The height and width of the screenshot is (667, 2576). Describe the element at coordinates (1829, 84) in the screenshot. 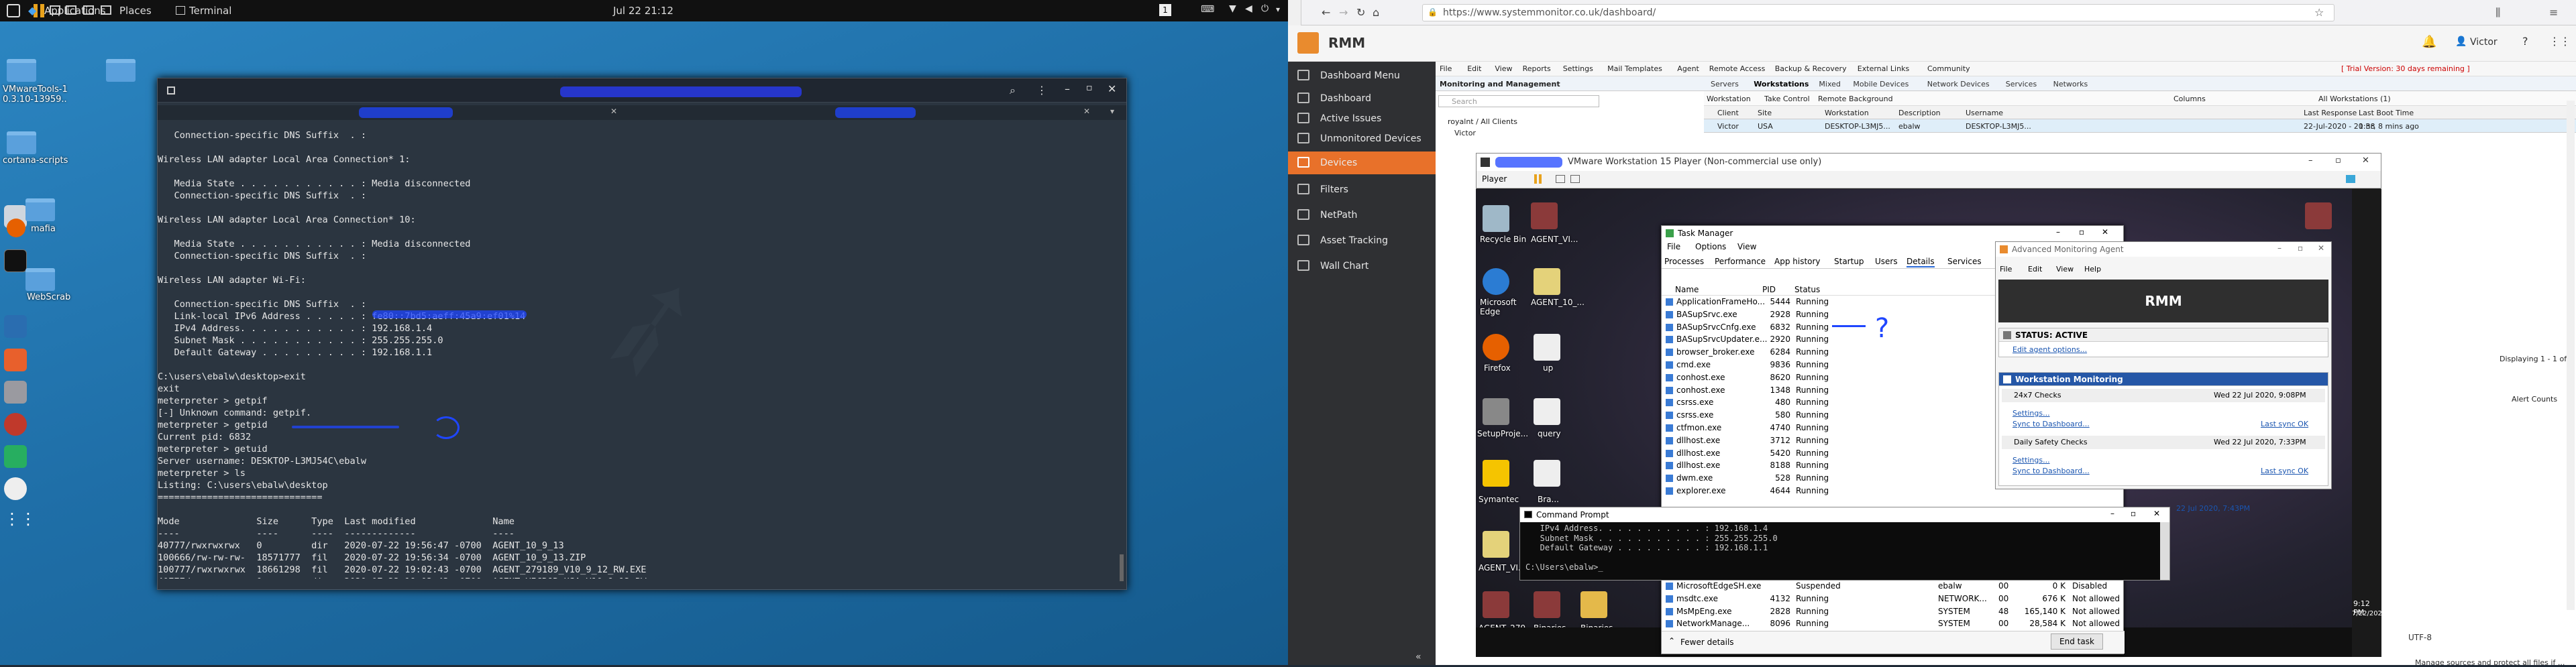

I see `tab-mixed: Mixed` at that location.